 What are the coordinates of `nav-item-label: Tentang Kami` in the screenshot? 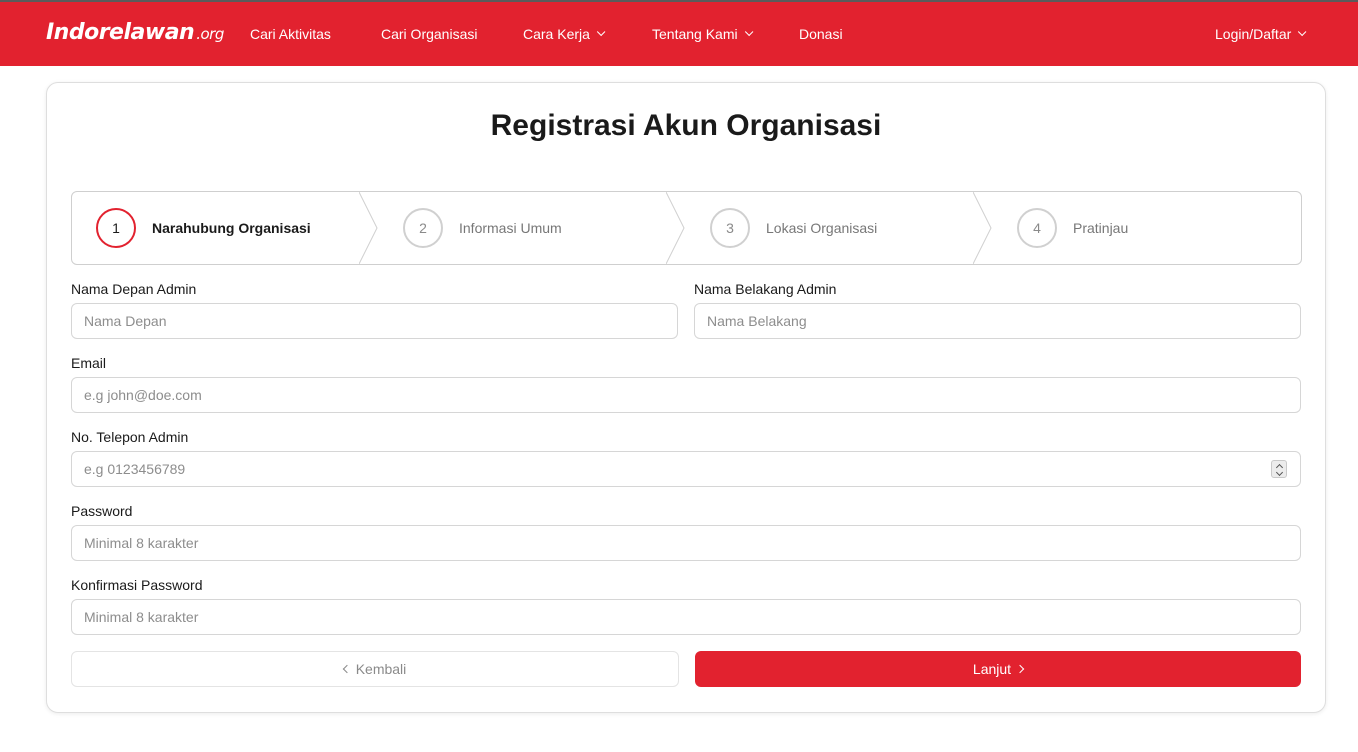 It's located at (695, 34).